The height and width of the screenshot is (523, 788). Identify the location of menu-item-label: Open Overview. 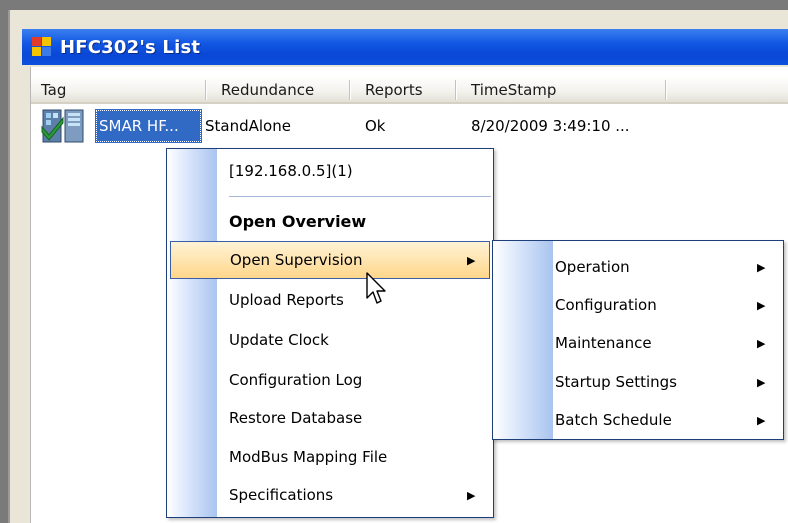
(298, 221).